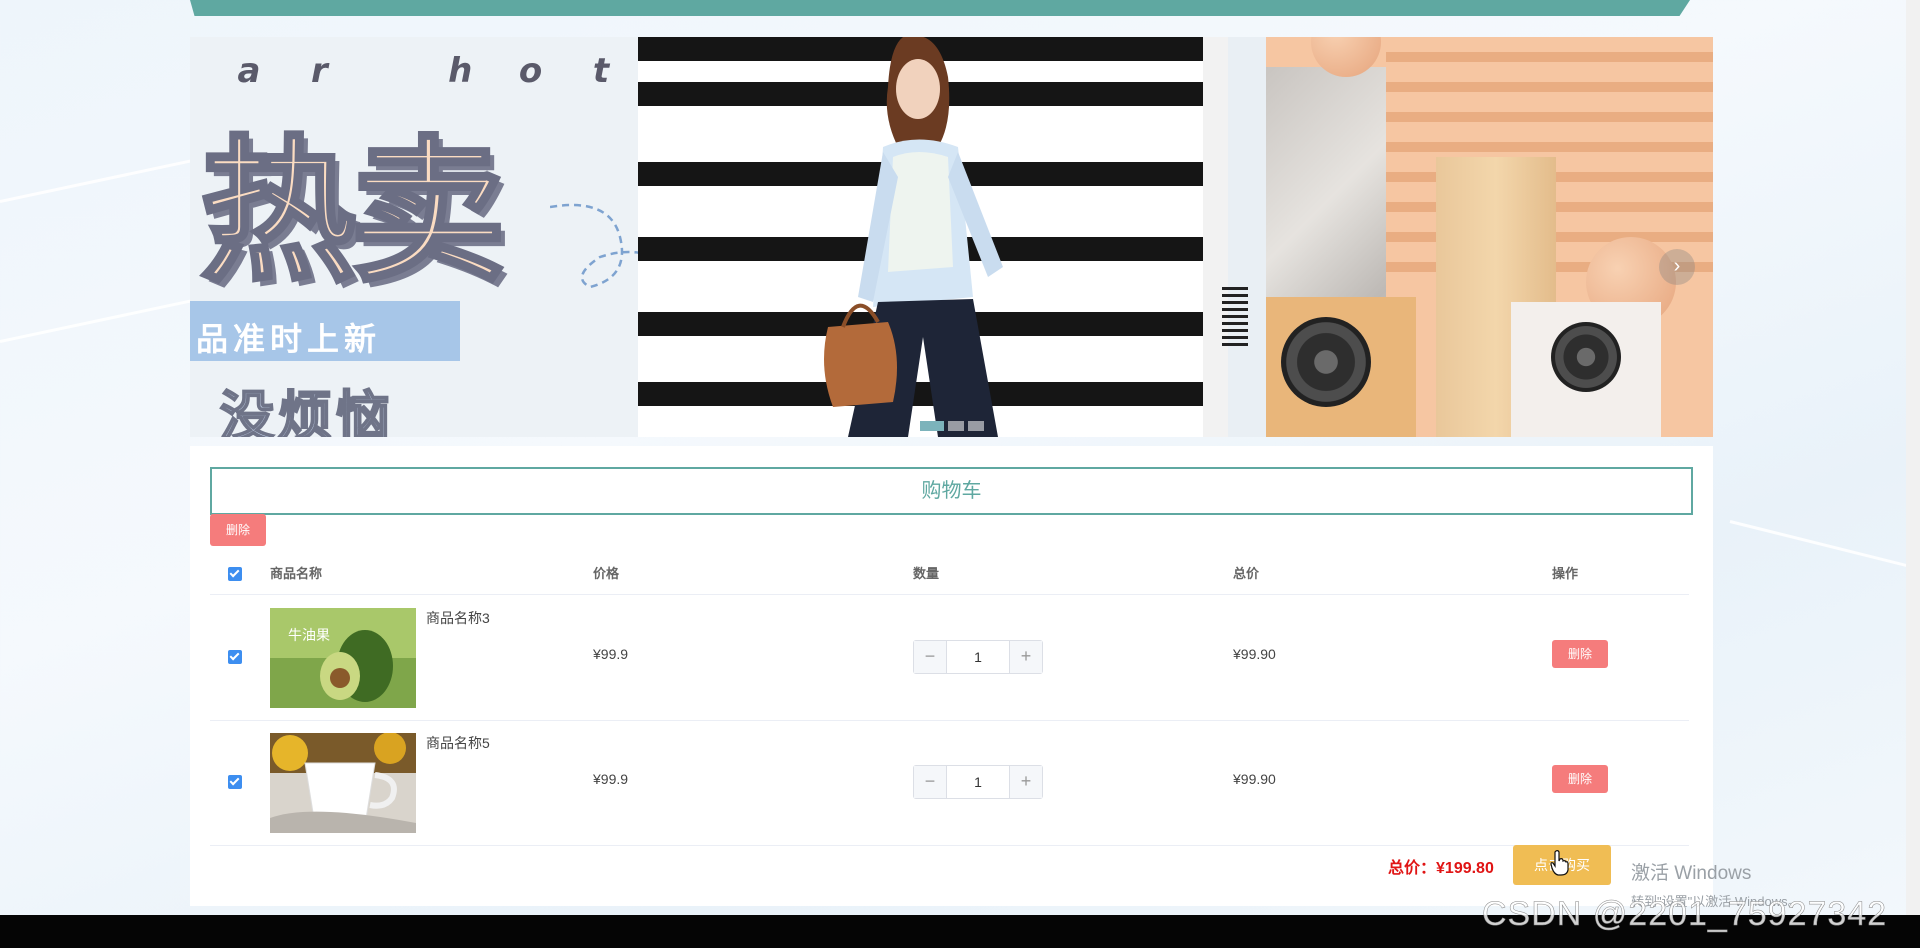  Describe the element at coordinates (1677, 267) in the screenshot. I see `carousel-next-button: ›` at that location.